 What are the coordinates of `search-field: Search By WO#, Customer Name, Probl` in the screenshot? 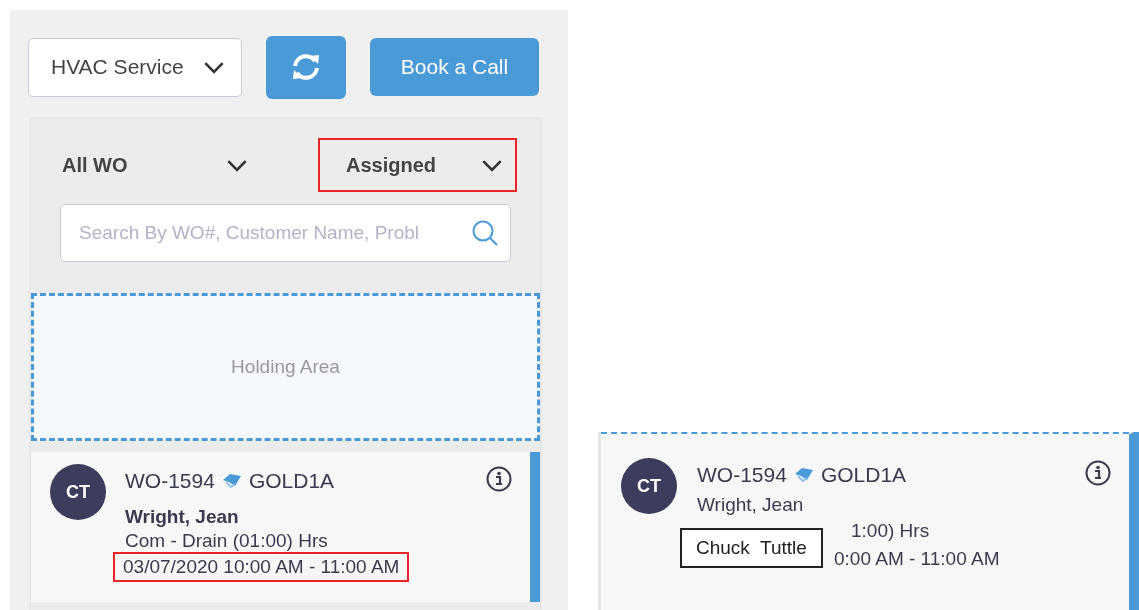 It's located at (285, 233).